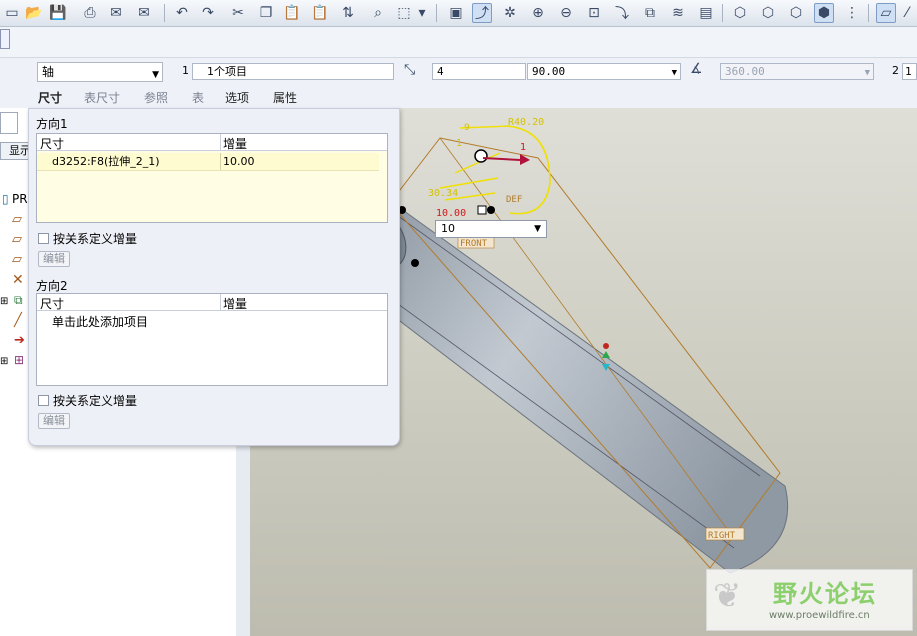  What do you see at coordinates (34, 13) in the screenshot?
I see `open-folder-icon: 📂` at bounding box center [34, 13].